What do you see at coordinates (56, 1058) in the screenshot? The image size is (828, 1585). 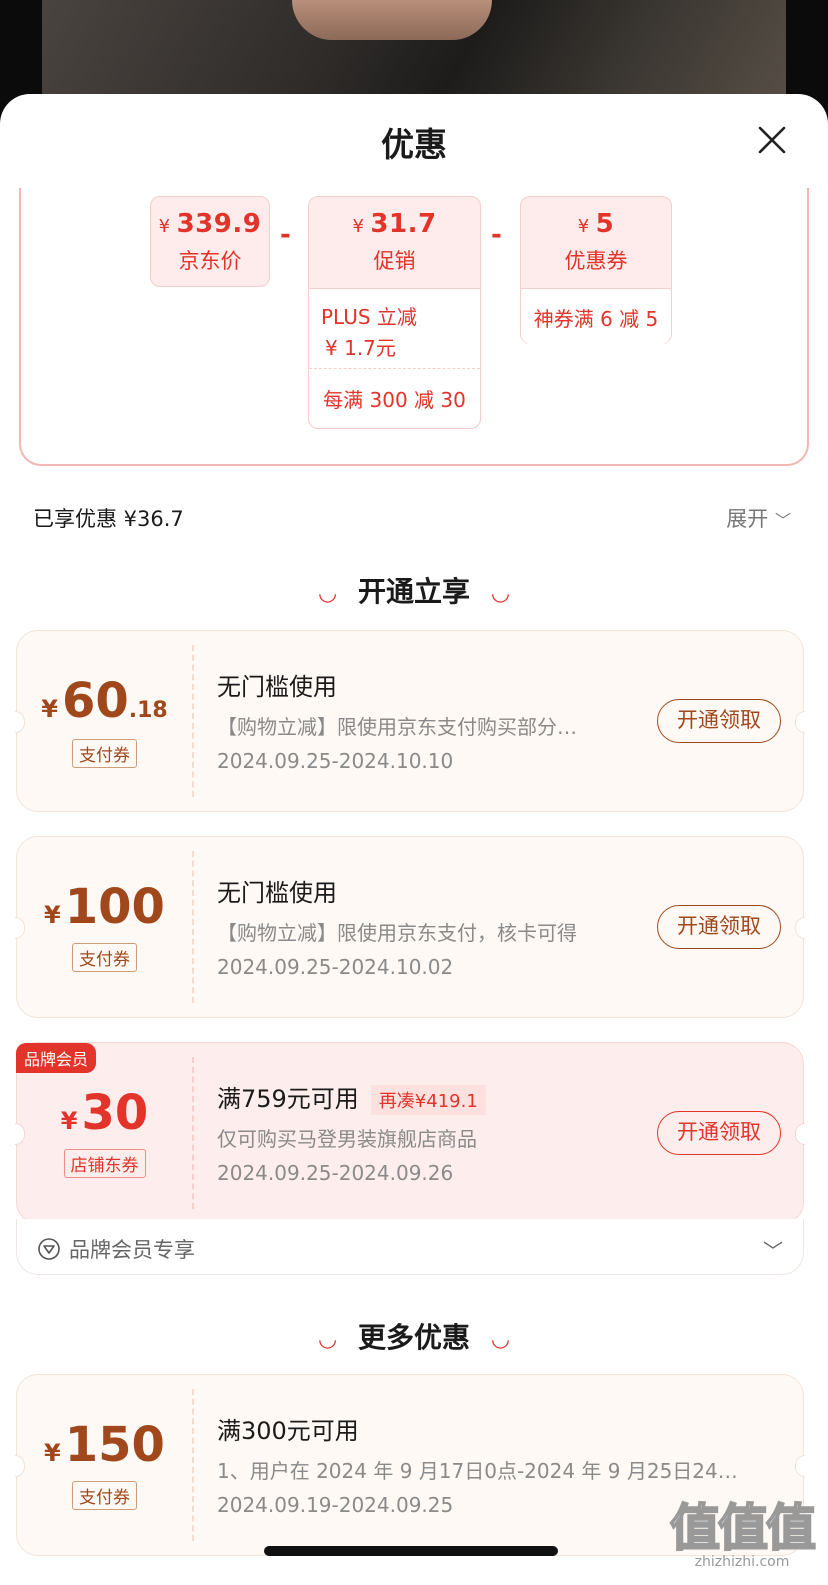 I see `brand-member-badge: 品牌会员` at bounding box center [56, 1058].